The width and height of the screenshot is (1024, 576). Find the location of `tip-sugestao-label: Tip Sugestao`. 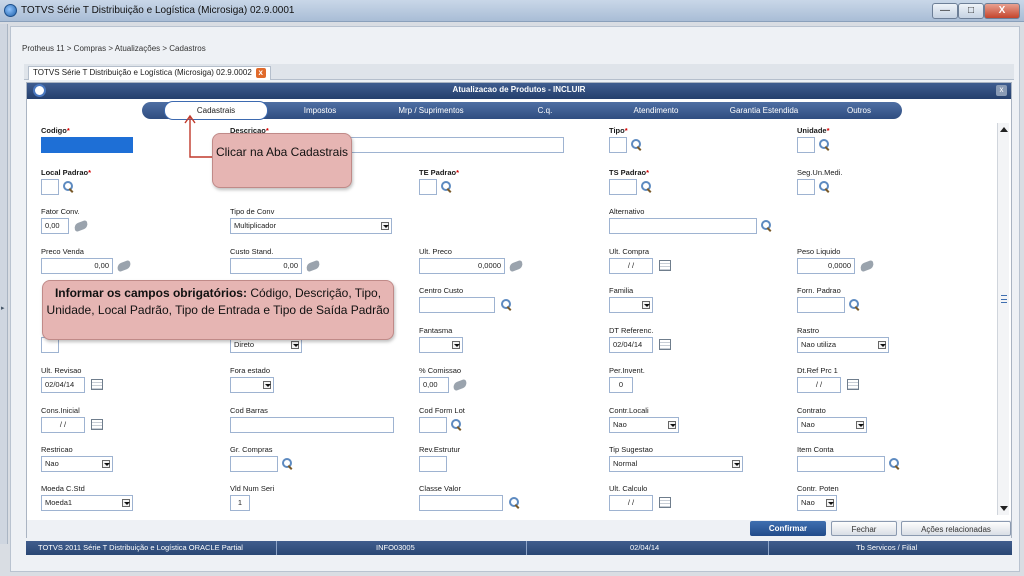

tip-sugestao-label: Tip Sugestao is located at coordinates (631, 449).